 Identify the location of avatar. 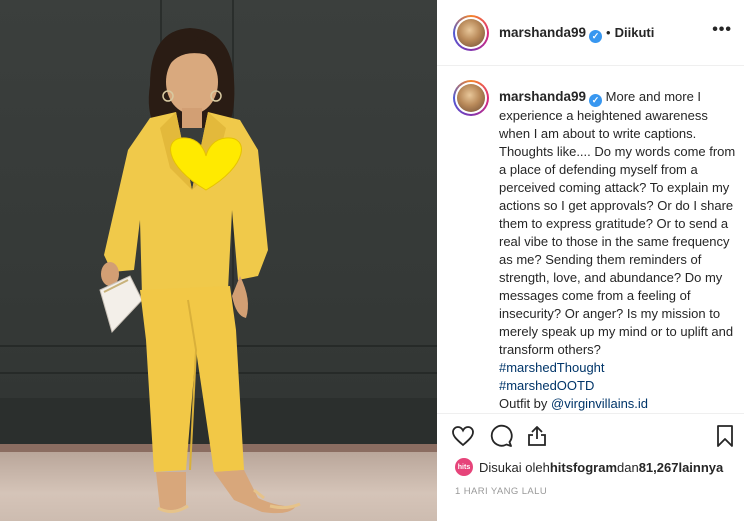
(471, 33).